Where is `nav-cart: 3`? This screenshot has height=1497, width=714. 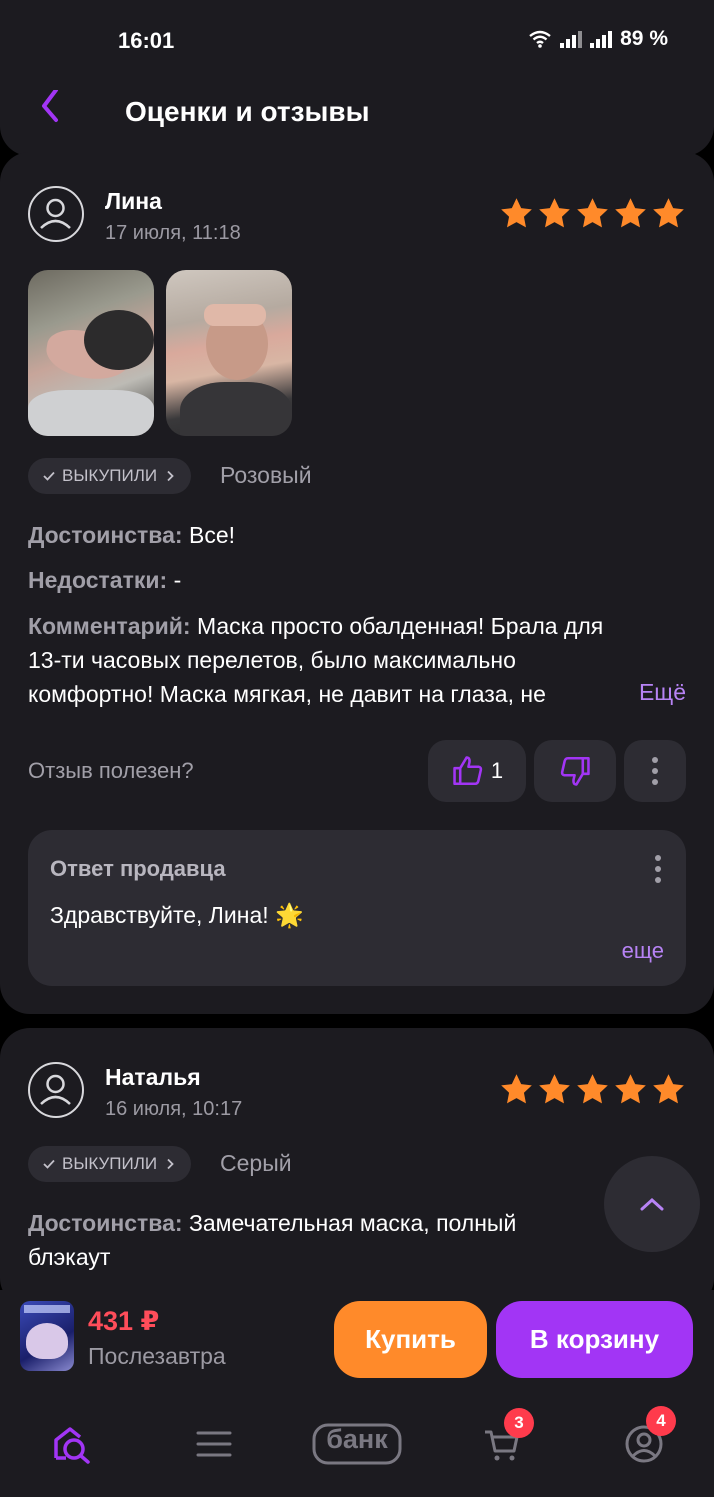 nav-cart: 3 is located at coordinates (504, 1440).